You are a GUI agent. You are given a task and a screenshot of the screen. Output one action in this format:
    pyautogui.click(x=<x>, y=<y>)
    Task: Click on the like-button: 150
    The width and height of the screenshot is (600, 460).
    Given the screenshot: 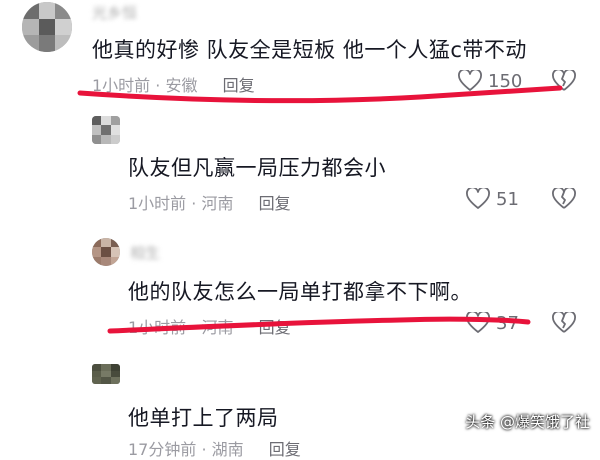 What is the action you would take?
    pyautogui.click(x=490, y=81)
    